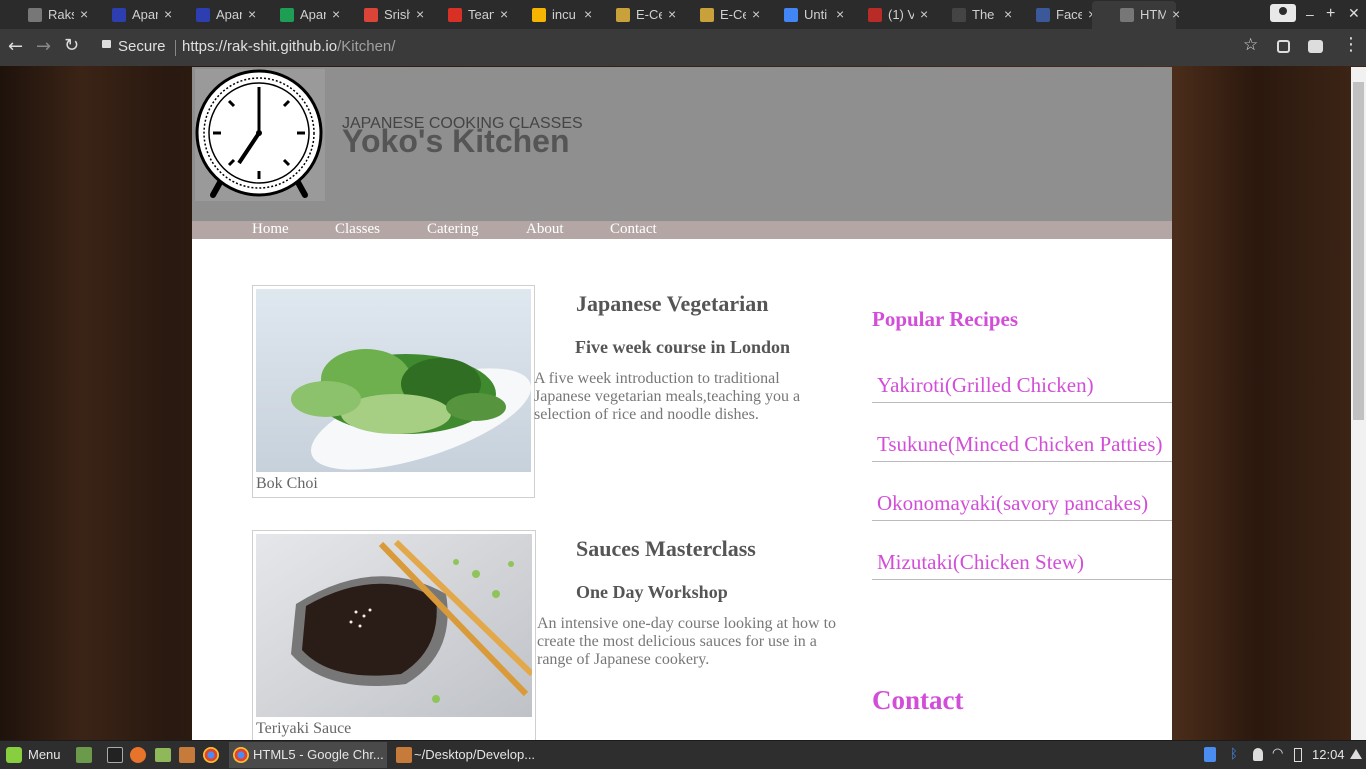 This screenshot has width=1366, height=769. What do you see at coordinates (633, 229) in the screenshot?
I see `nav-contact: Contact` at bounding box center [633, 229].